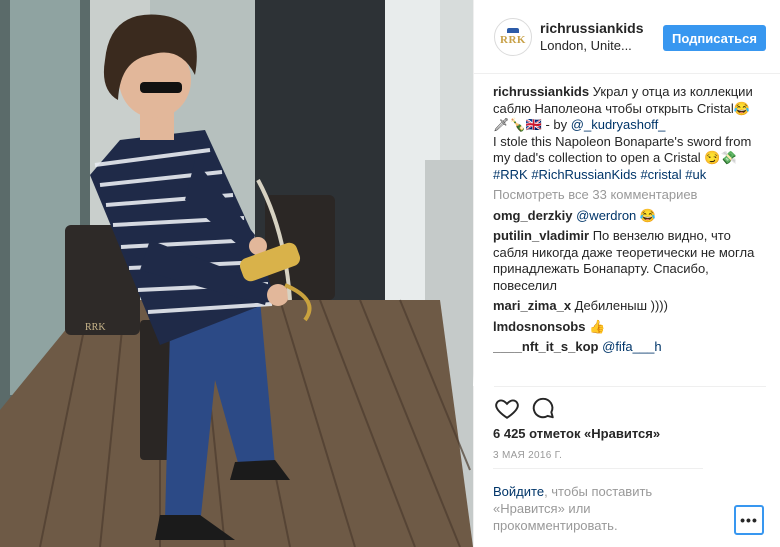  I want to click on comment-text: 👍, so click(595, 326).